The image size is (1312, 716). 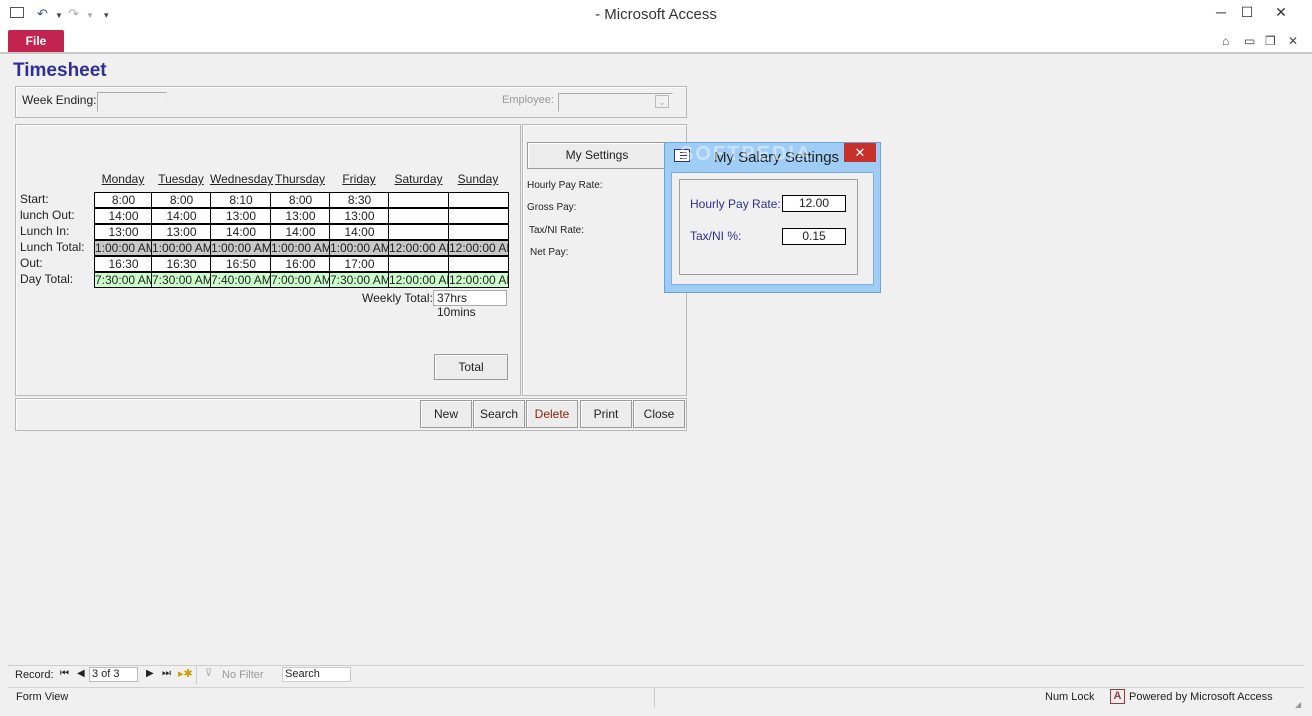 I want to click on restore-doc-icon: ❐, so click(x=1270, y=41).